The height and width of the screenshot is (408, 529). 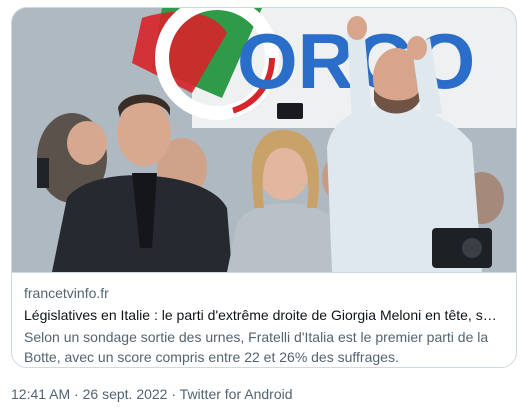 What do you see at coordinates (125, 394) in the screenshot?
I see `tweet-date: 26 sept. 2022` at bounding box center [125, 394].